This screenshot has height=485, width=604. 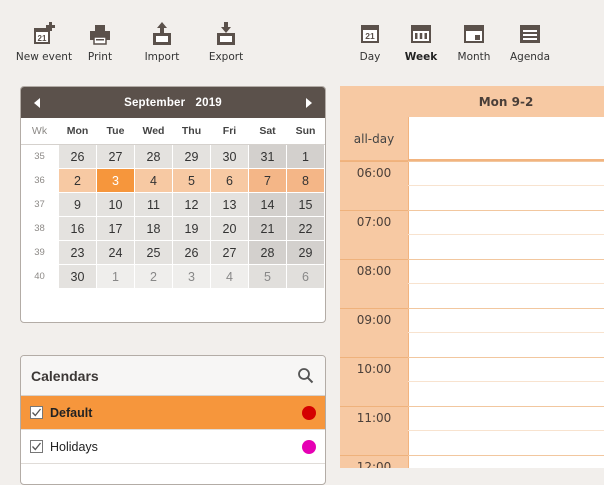 I want to click on print-icon, so click(x=100, y=34).